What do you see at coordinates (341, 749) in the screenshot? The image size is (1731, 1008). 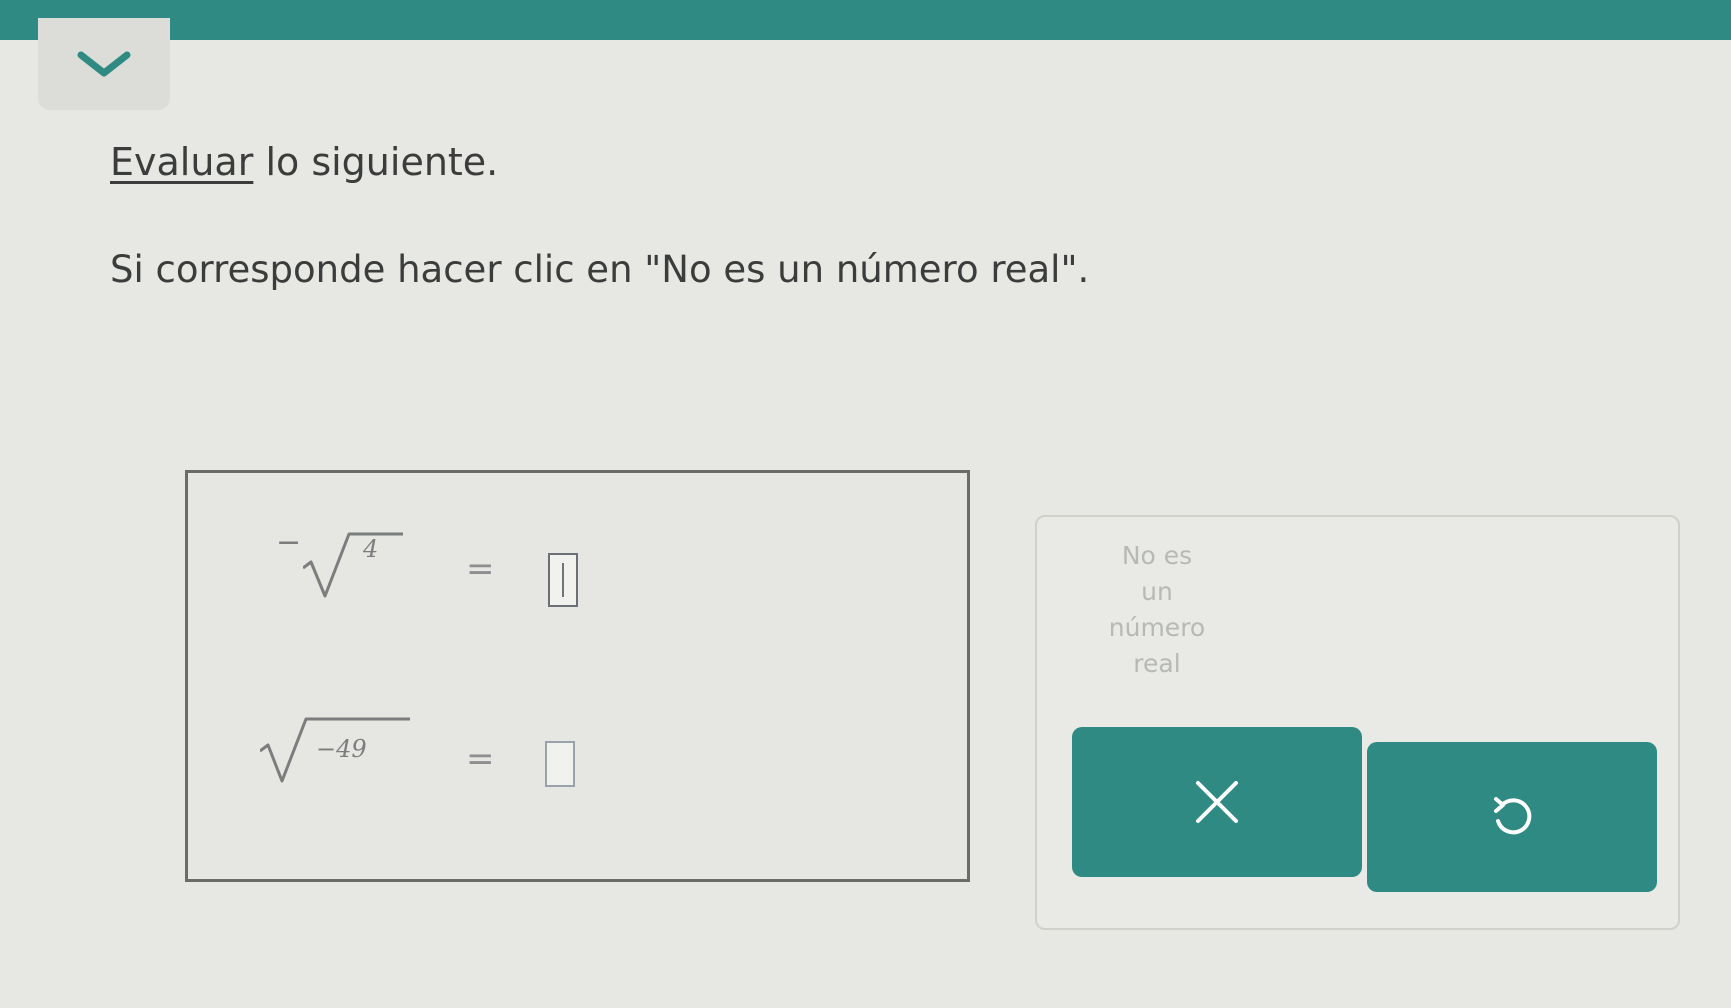 I see `radicand-2: −49` at bounding box center [341, 749].